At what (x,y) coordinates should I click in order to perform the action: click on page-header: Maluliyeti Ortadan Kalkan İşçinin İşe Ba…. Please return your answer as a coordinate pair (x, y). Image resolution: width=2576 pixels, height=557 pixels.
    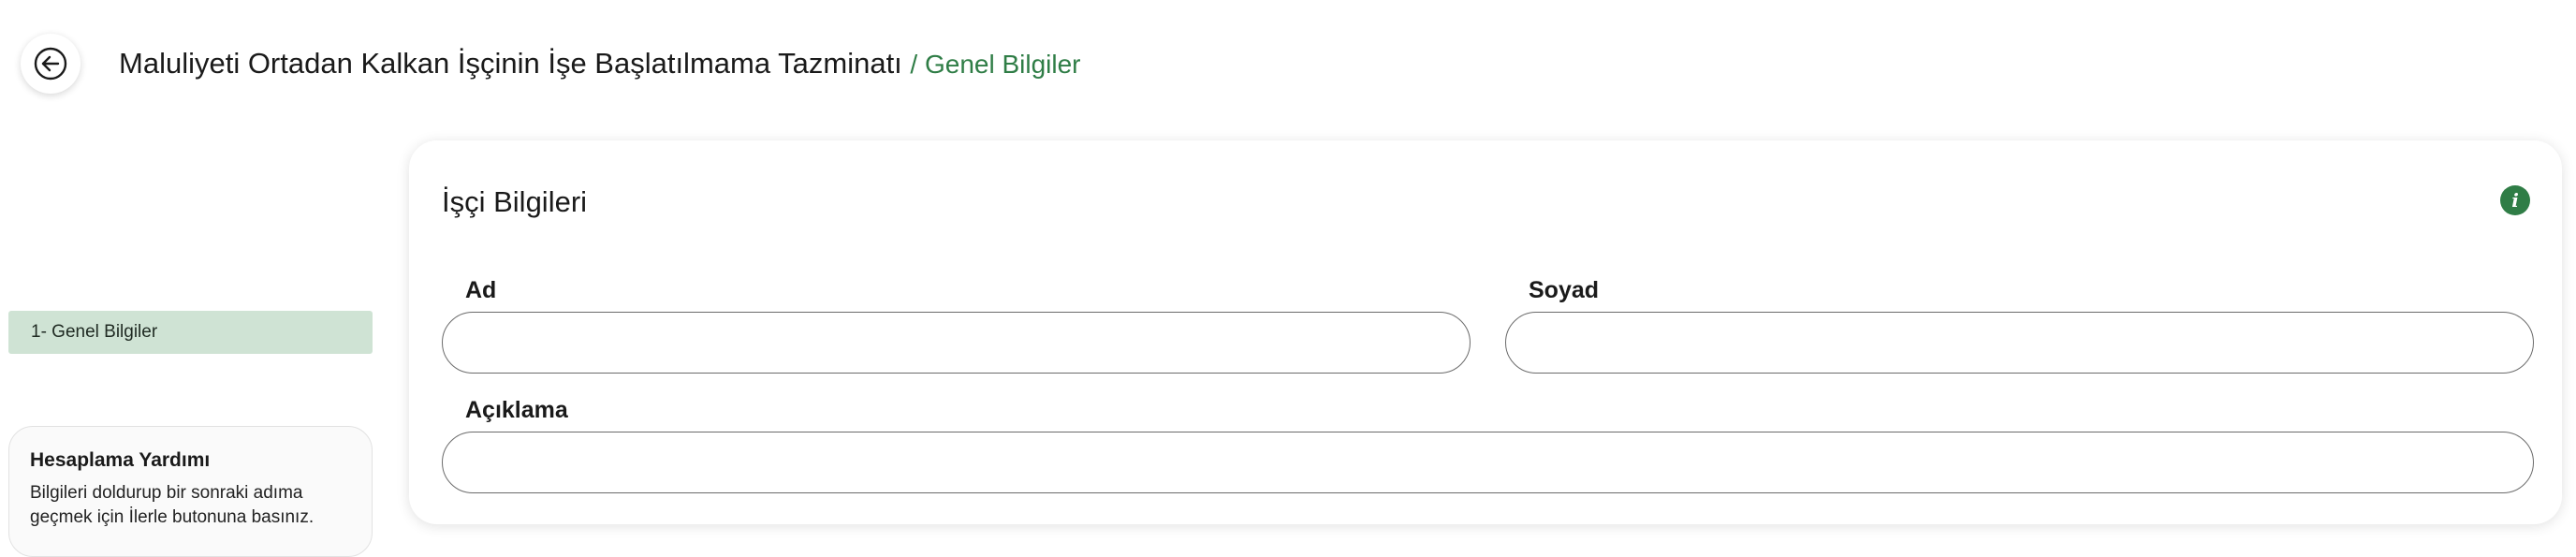
    Looking at the image, I should click on (600, 64).